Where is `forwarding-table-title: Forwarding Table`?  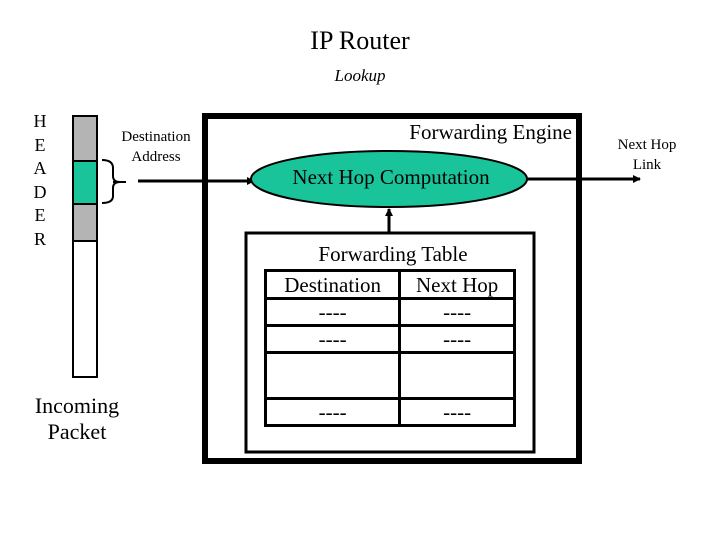 forwarding-table-title: Forwarding Table is located at coordinates (393, 254).